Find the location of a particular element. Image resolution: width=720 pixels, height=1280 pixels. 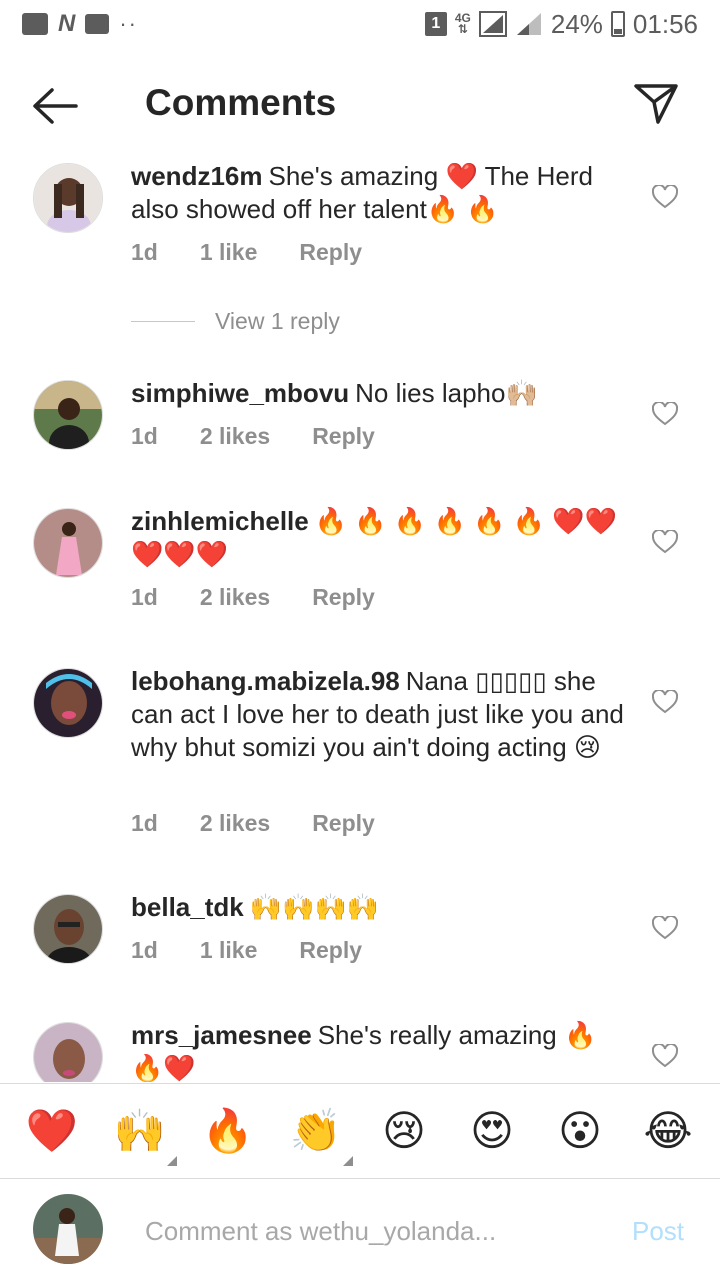

comment-input is located at coordinates (375, 1231).